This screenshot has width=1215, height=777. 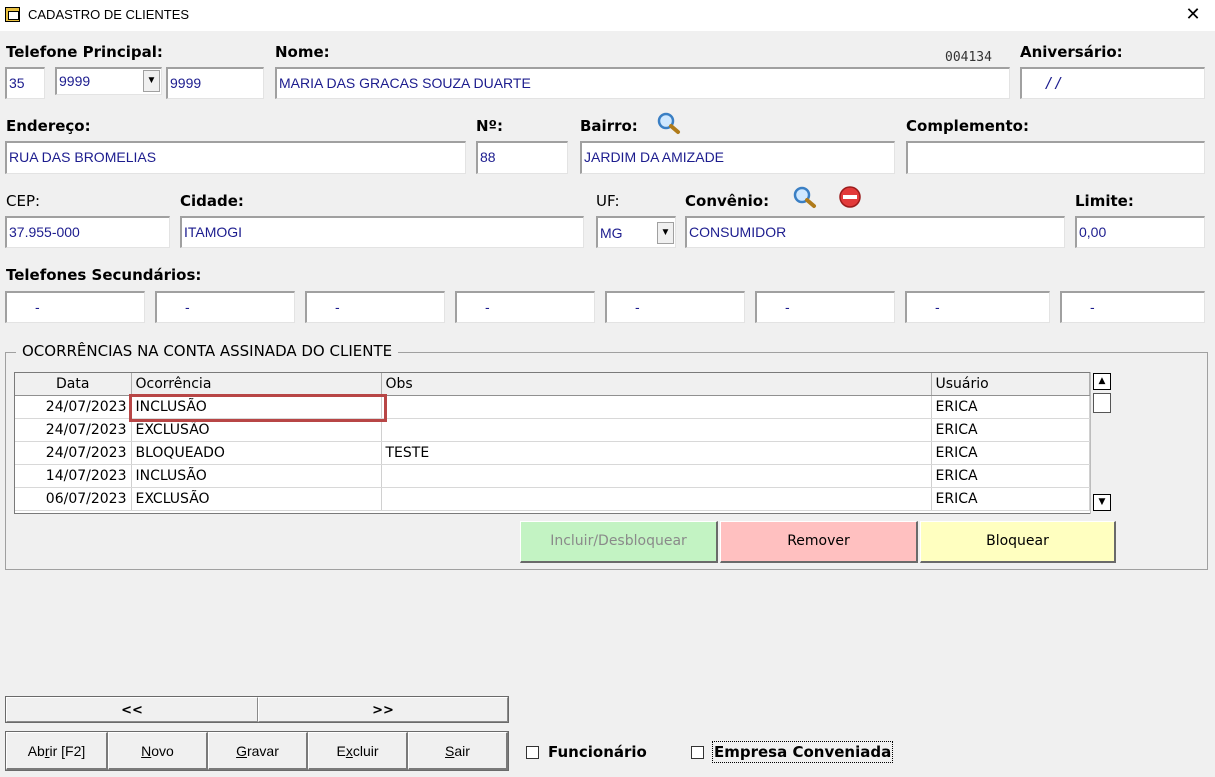 I want to click on cep-field: 37.955-000, so click(x=87, y=232).